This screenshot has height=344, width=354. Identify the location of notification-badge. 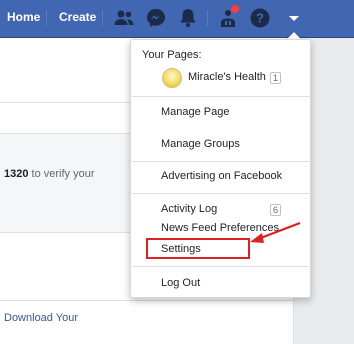
(235, 9).